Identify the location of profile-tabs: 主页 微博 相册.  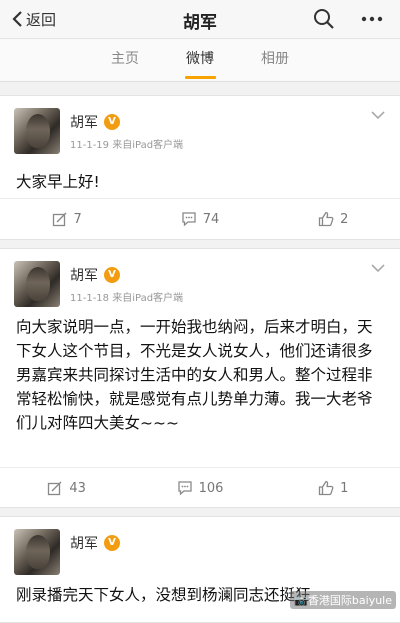
(200, 60).